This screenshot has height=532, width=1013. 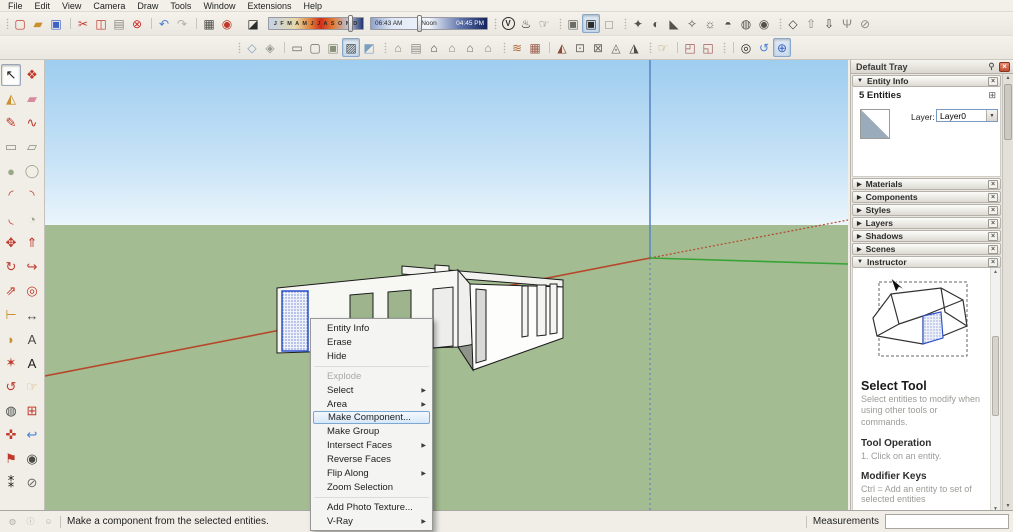 What do you see at coordinates (746, 23) in the screenshot?
I see `vray-mesh-light-button: ◍` at bounding box center [746, 23].